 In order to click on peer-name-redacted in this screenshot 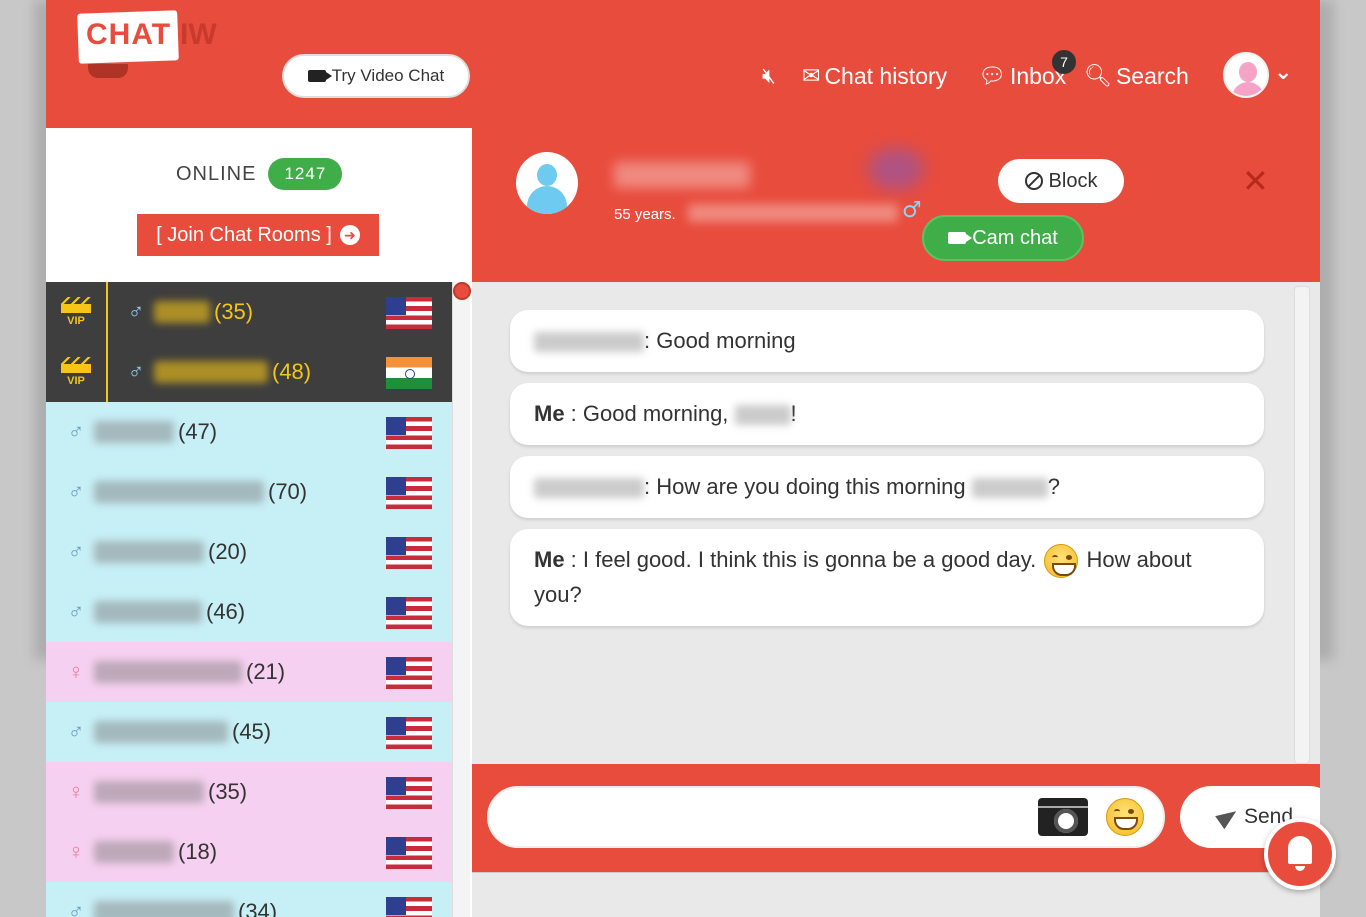, I will do `click(682, 175)`.